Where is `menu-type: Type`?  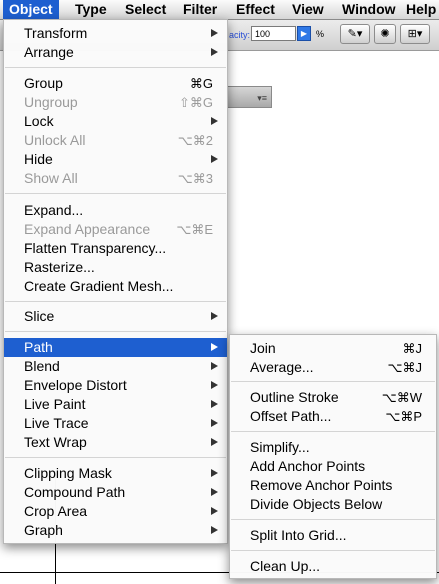
menu-type: Type is located at coordinates (91, 9).